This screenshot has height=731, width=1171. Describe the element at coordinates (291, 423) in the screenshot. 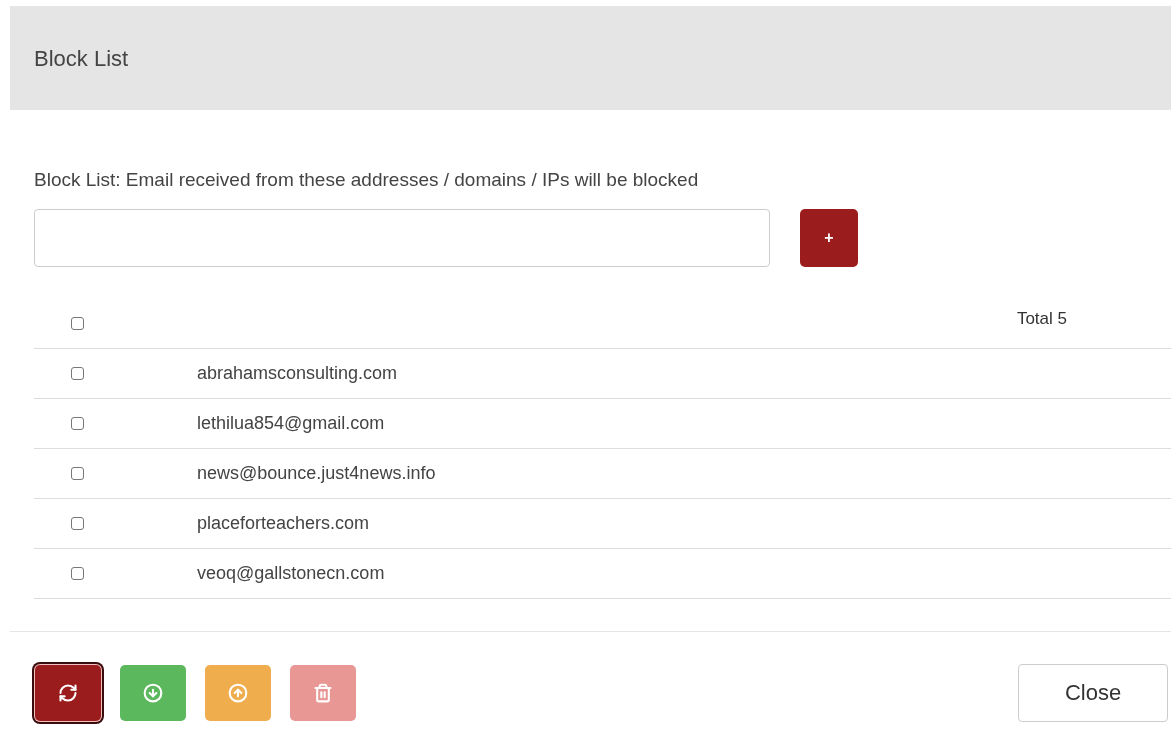

I see `address-cell-text: lethilua854@gmail.com` at that location.